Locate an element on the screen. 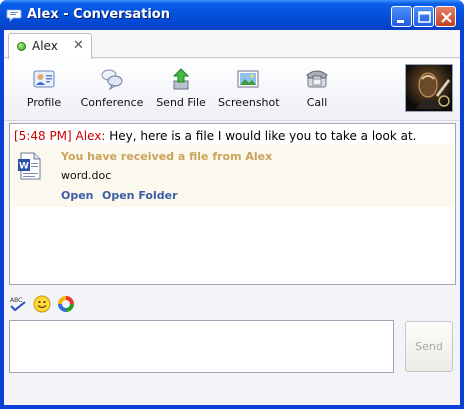  file-received-heading: You have received a file from Alex is located at coordinates (167, 156).